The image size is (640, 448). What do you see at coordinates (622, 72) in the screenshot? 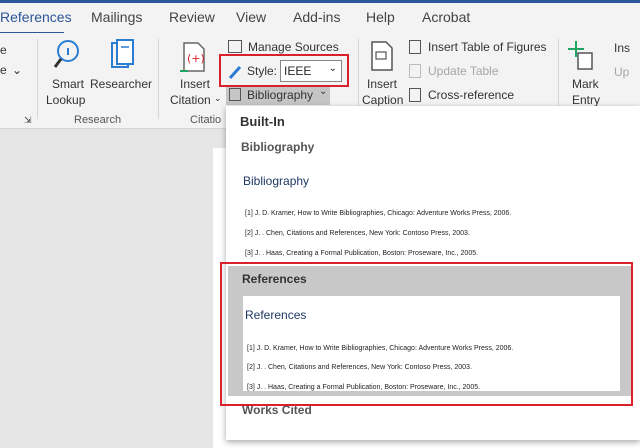
I see `update-index-button: Up` at bounding box center [622, 72].